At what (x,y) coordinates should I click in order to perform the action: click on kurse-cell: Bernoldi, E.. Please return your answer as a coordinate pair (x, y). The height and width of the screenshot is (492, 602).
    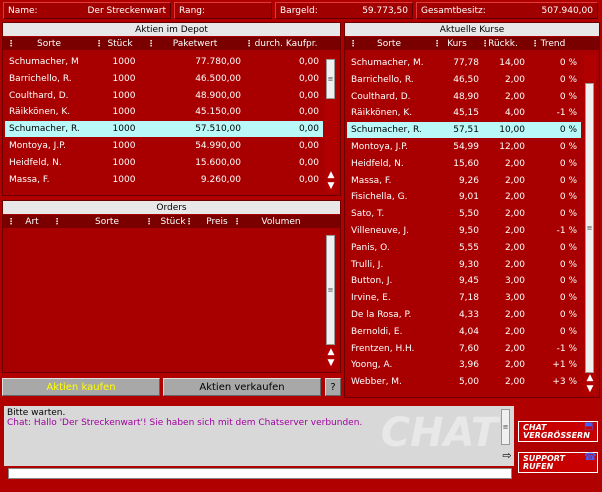
    Looking at the image, I should click on (377, 331).